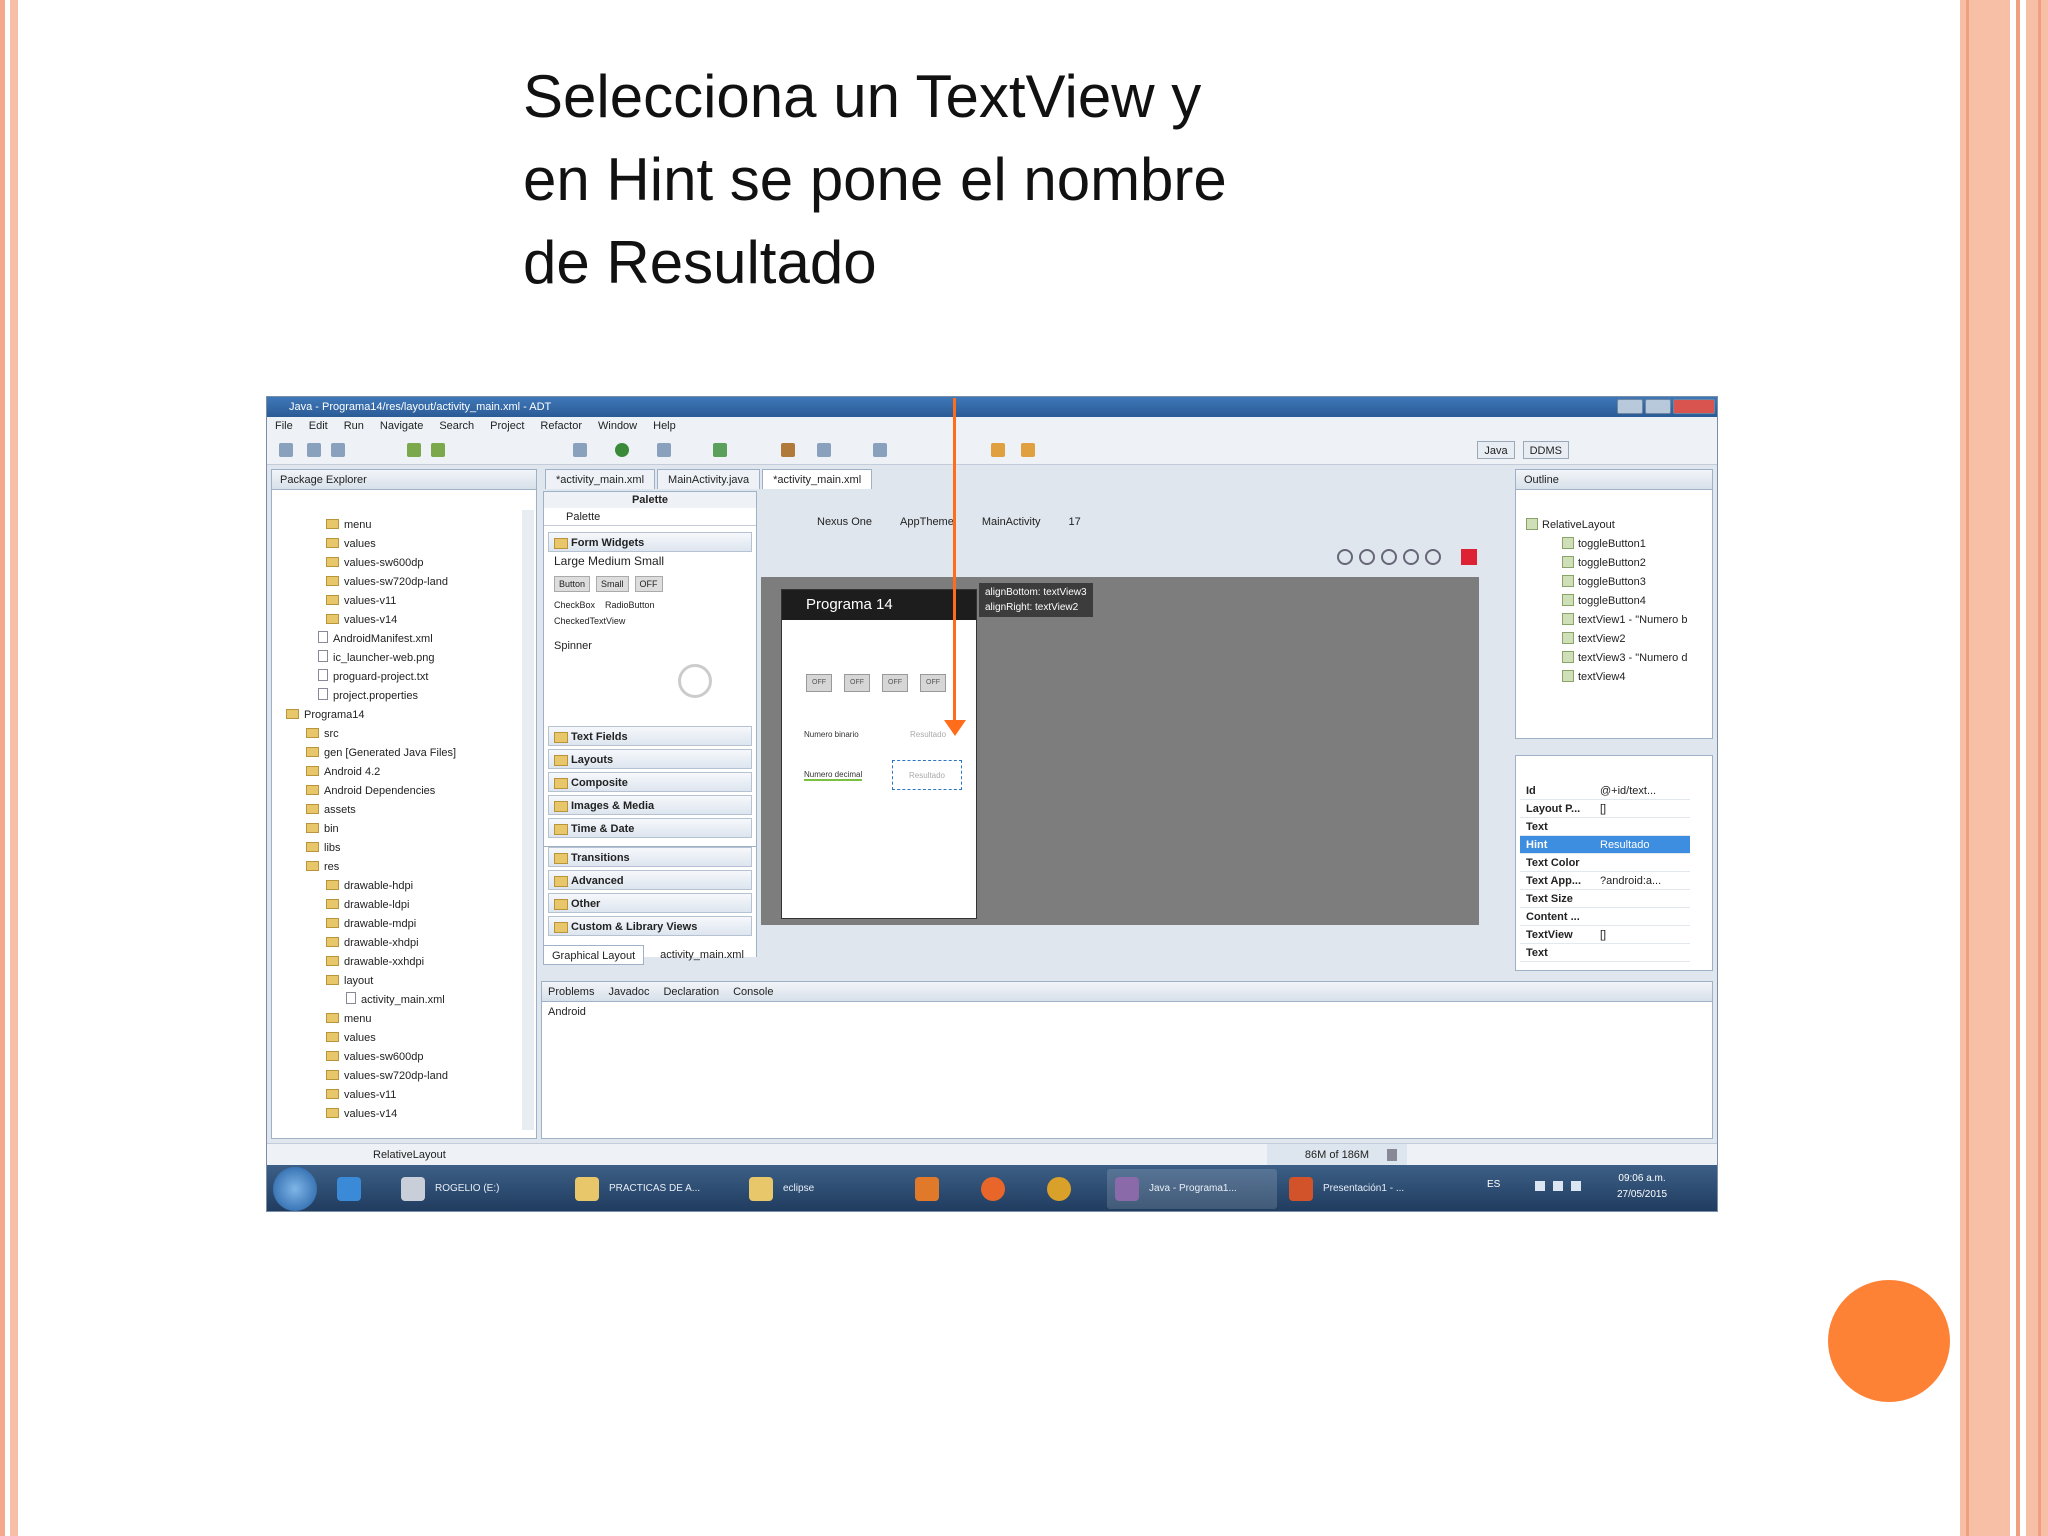 Image resolution: width=2048 pixels, height=1536 pixels. Describe the element at coordinates (295, 1189) in the screenshot. I see `start-button` at that location.